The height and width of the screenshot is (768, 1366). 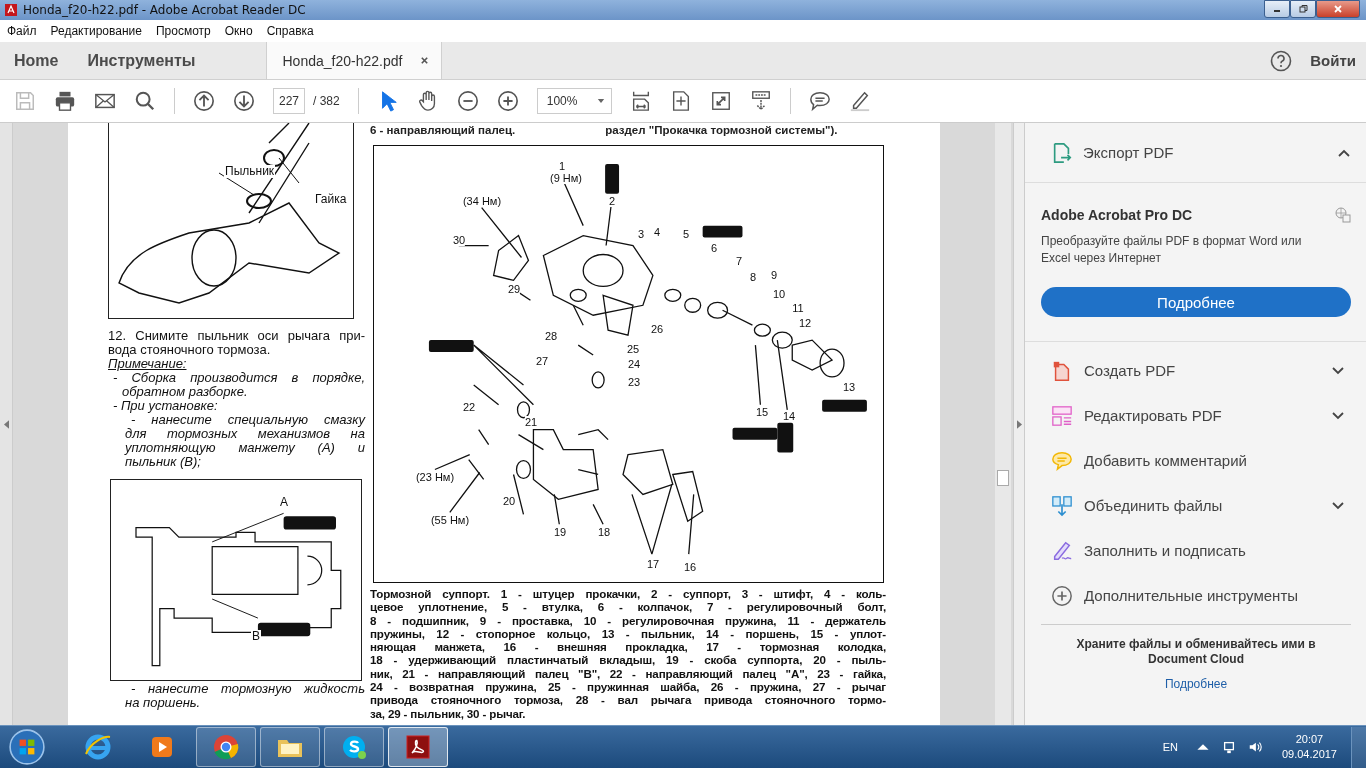 What do you see at coordinates (244, 441) in the screenshot?
I see `note-text: - нанесите специальную смазку для тормозных механизмов на уплотняющую манжету (A) и пыльник (B);` at bounding box center [244, 441].